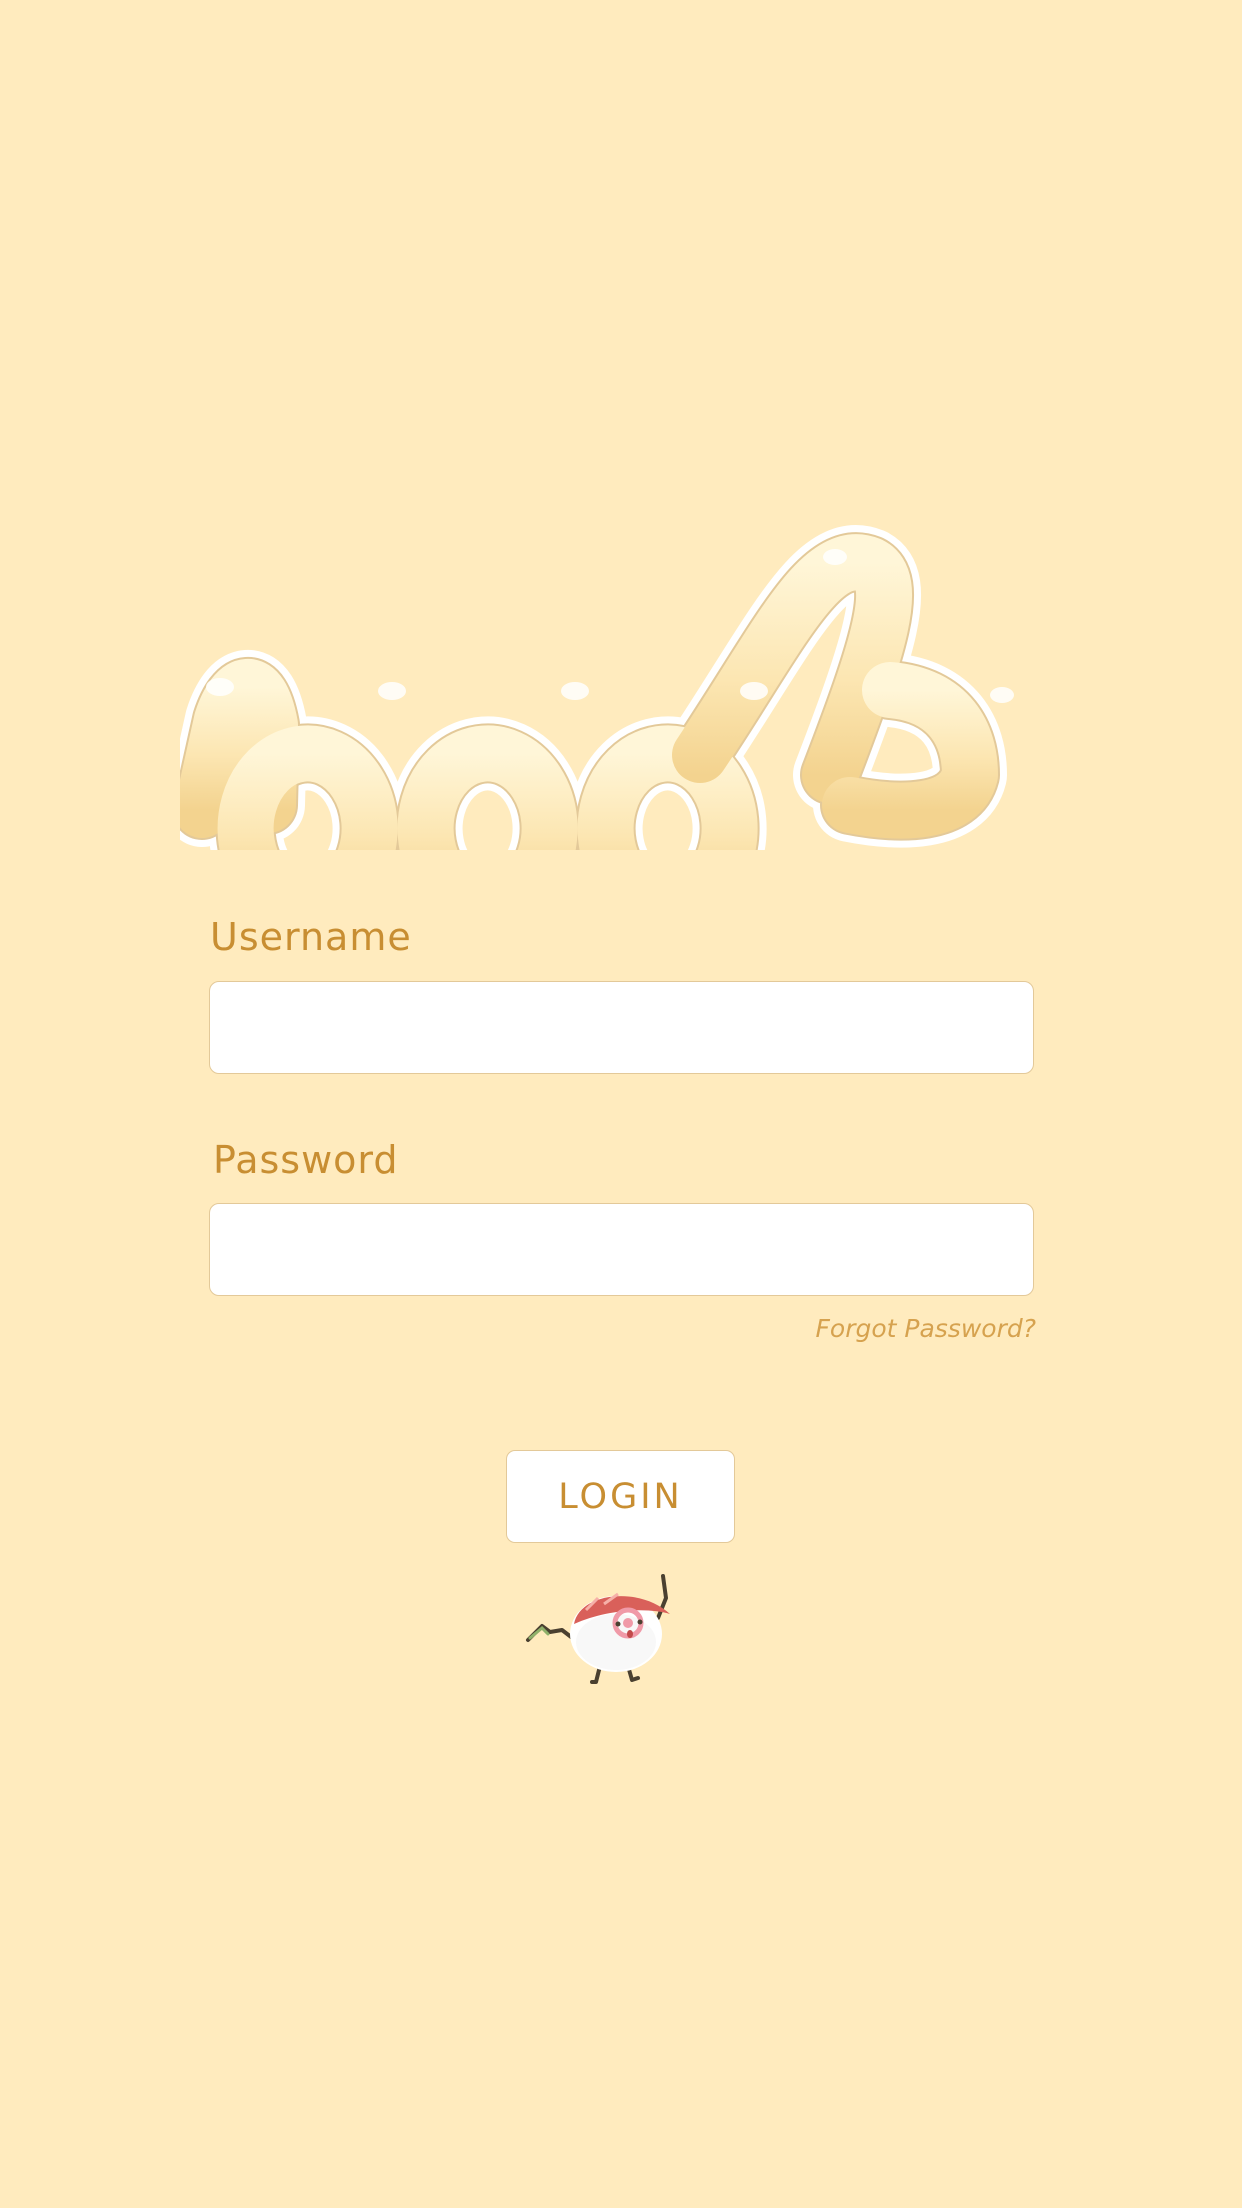 The width and height of the screenshot is (1242, 2208). Describe the element at coordinates (598, 1629) in the screenshot. I see `naruto-fishcake-mascot-icon` at that location.